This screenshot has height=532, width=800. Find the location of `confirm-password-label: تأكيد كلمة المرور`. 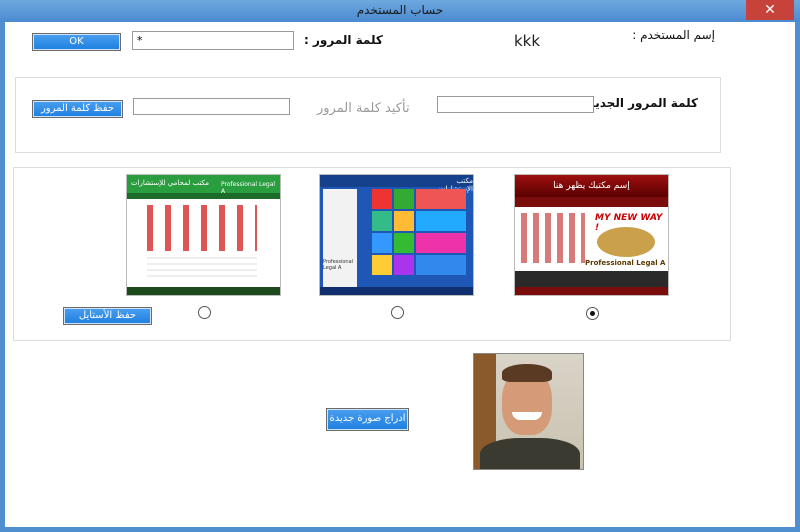

confirm-password-label: تأكيد كلمة المرور is located at coordinates (363, 108).